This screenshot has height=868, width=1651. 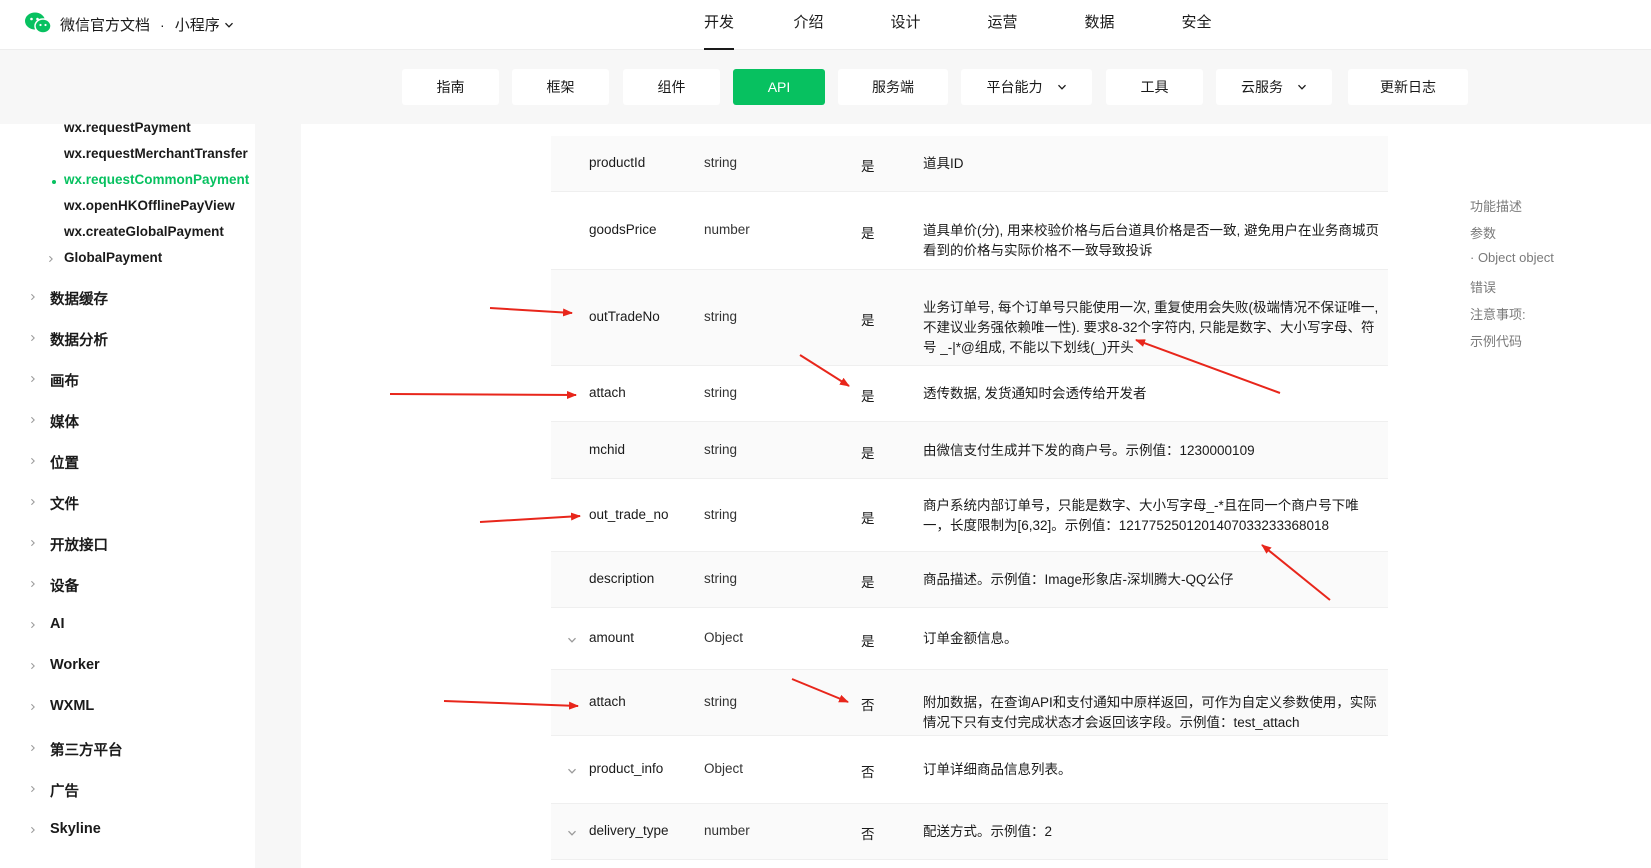 I want to click on top-bar: 微信官方文档 · 小程序 开发 介绍 设计 运营 数据 安全, so click(x=825, y=25).